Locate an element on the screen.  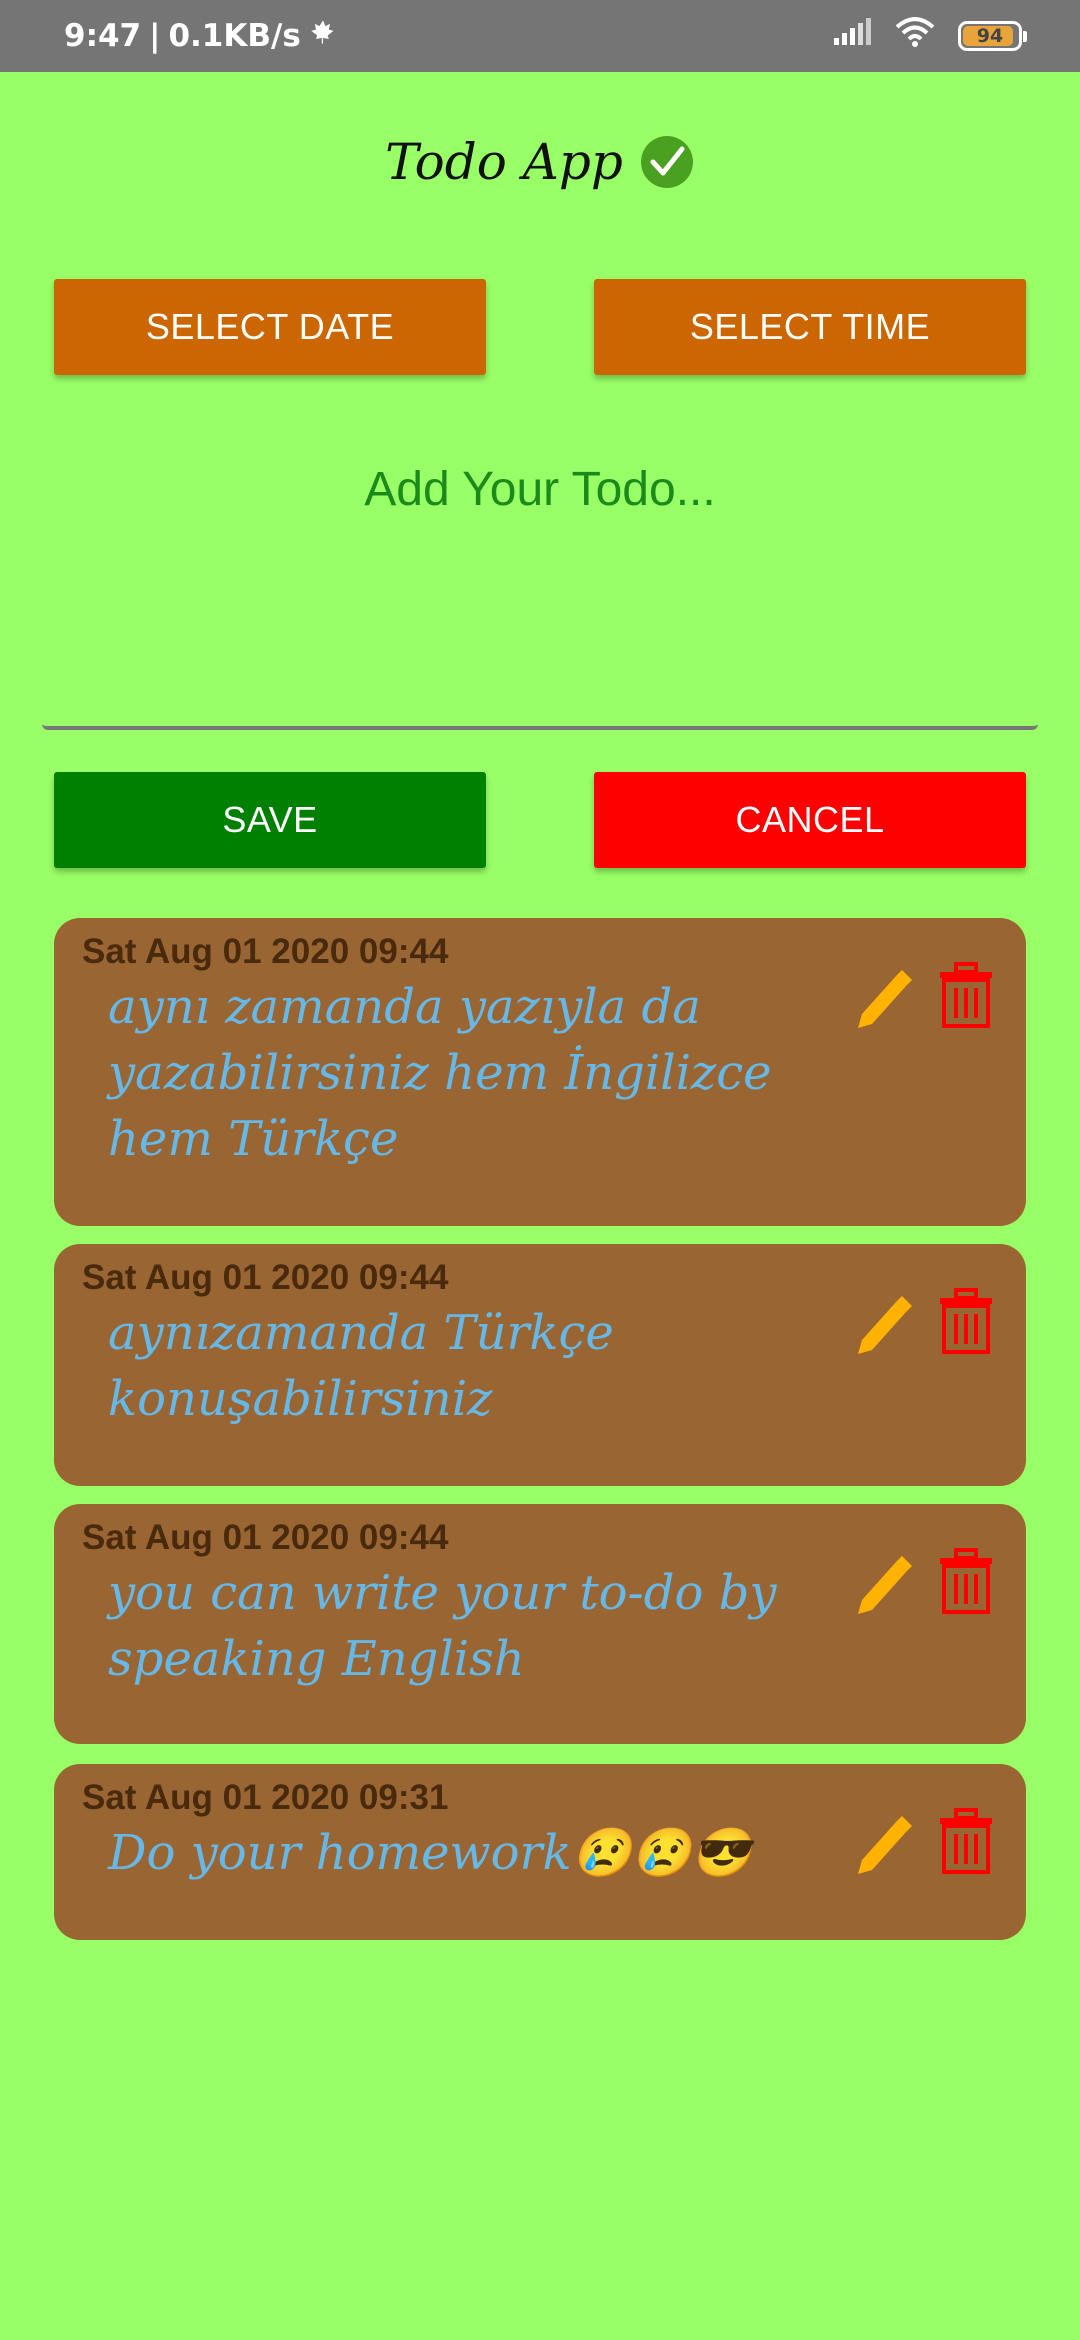
leaf-icon is located at coordinates (323, 36).